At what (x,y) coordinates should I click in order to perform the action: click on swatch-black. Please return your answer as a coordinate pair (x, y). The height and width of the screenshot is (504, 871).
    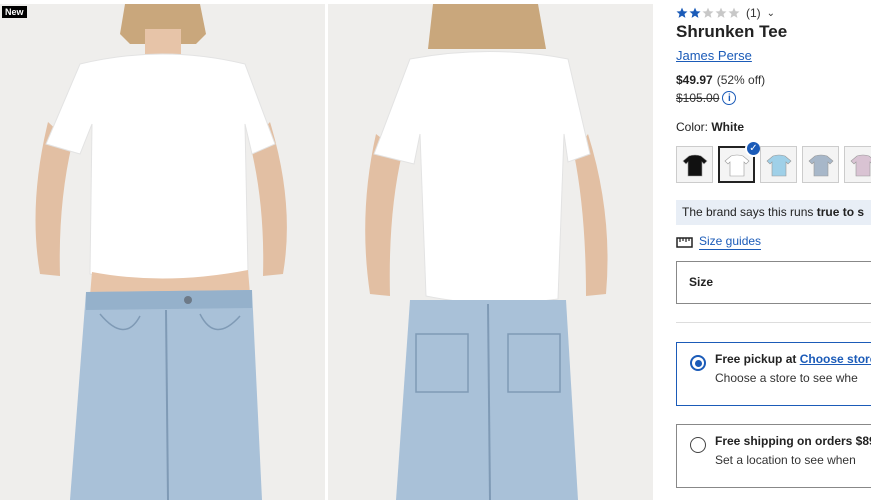
    Looking at the image, I should click on (694, 164).